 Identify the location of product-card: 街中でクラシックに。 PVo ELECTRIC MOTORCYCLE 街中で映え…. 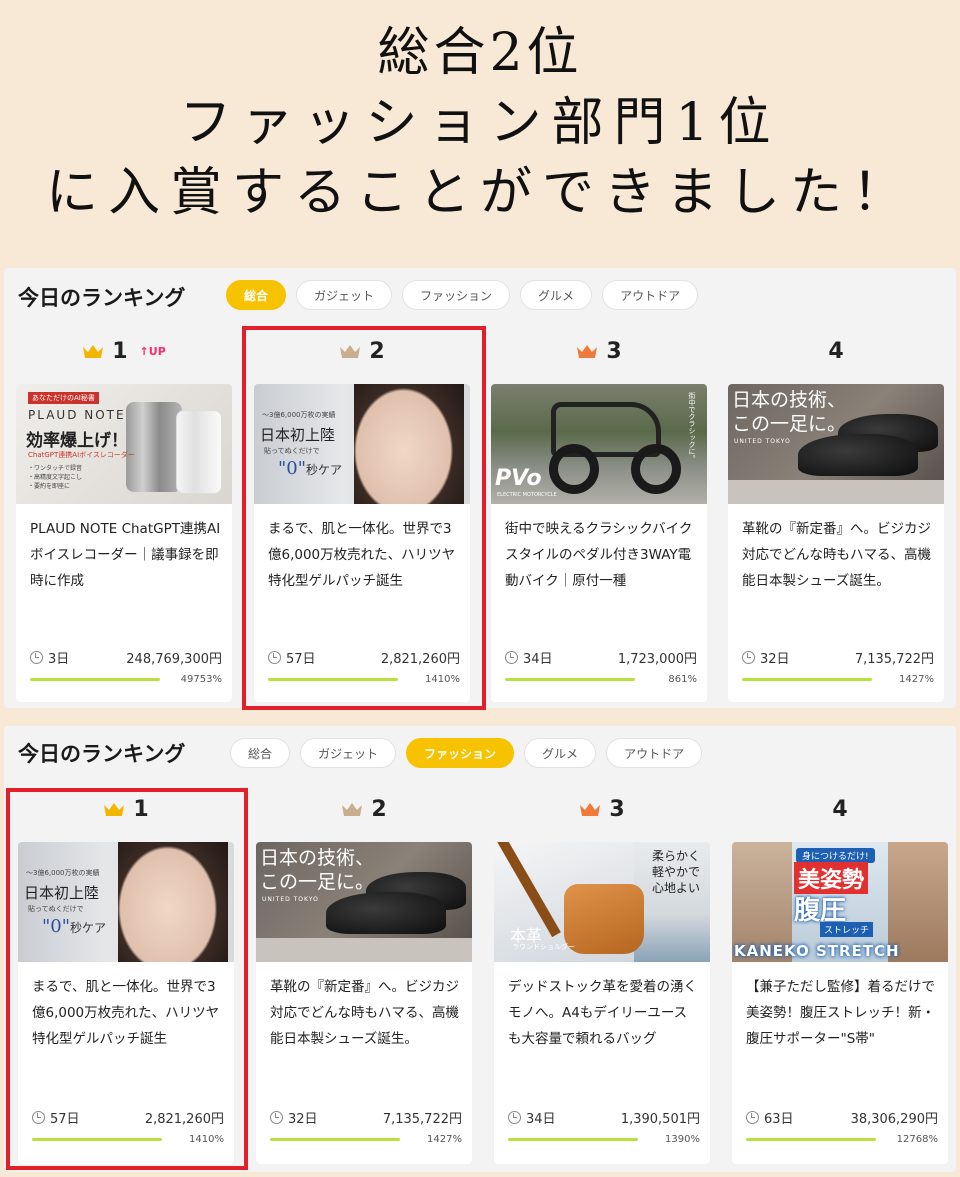
(599, 543).